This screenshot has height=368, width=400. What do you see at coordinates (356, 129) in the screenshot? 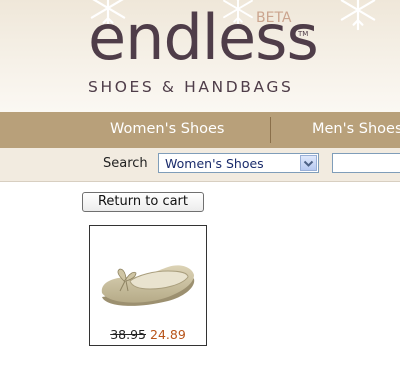
I see `nav-item-mens-shoes: Men's Shoes` at bounding box center [356, 129].